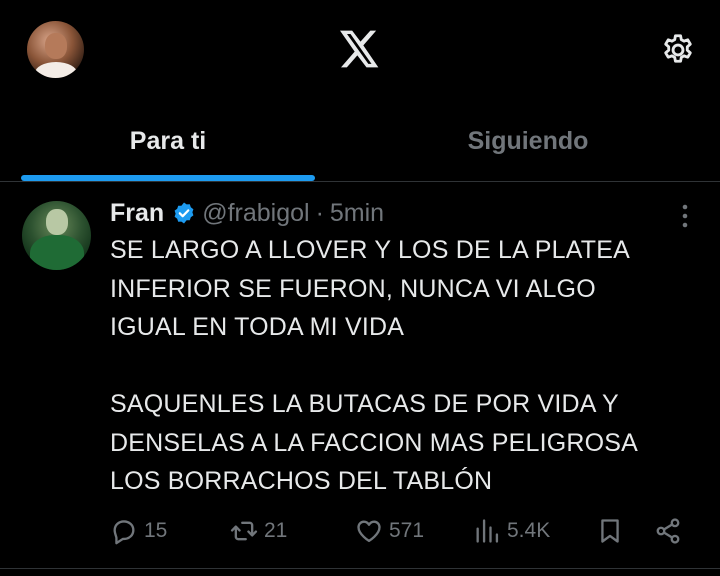  Describe the element at coordinates (137, 213) in the screenshot. I see `author-name: Fran` at that location.